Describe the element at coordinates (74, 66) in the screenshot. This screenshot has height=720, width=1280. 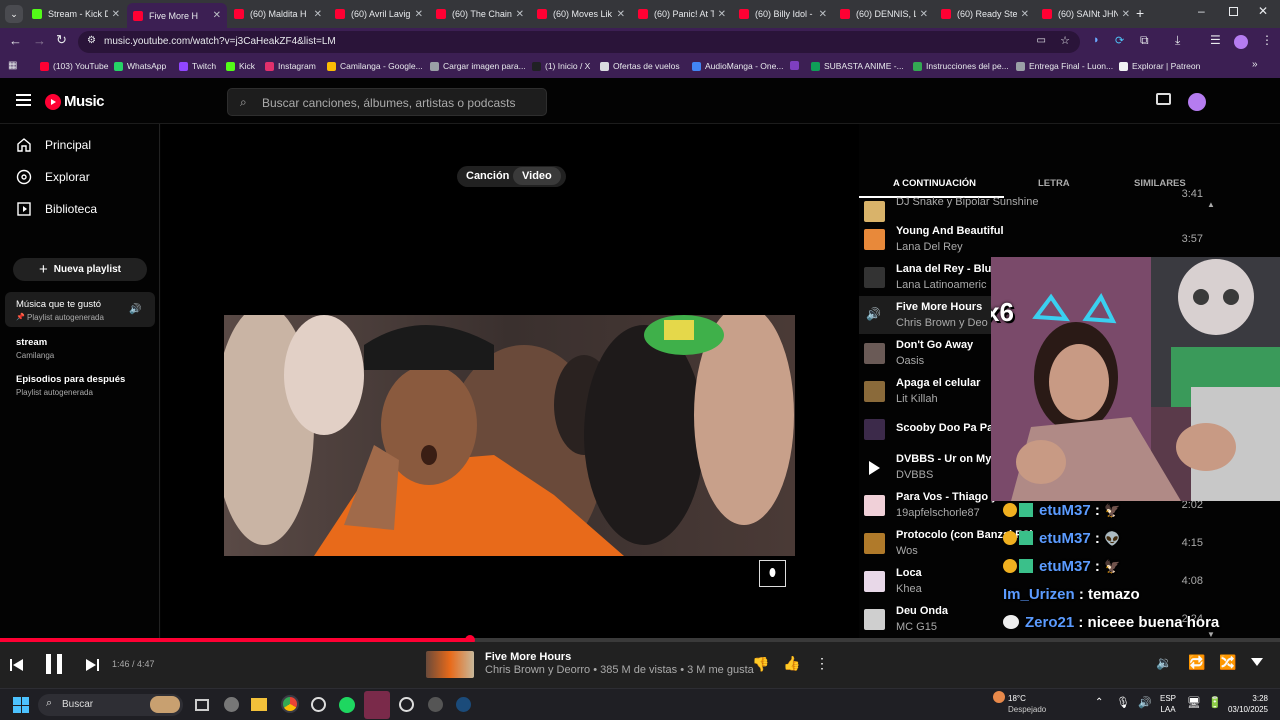
I see `bookmark-item: (103) YouTube` at that location.